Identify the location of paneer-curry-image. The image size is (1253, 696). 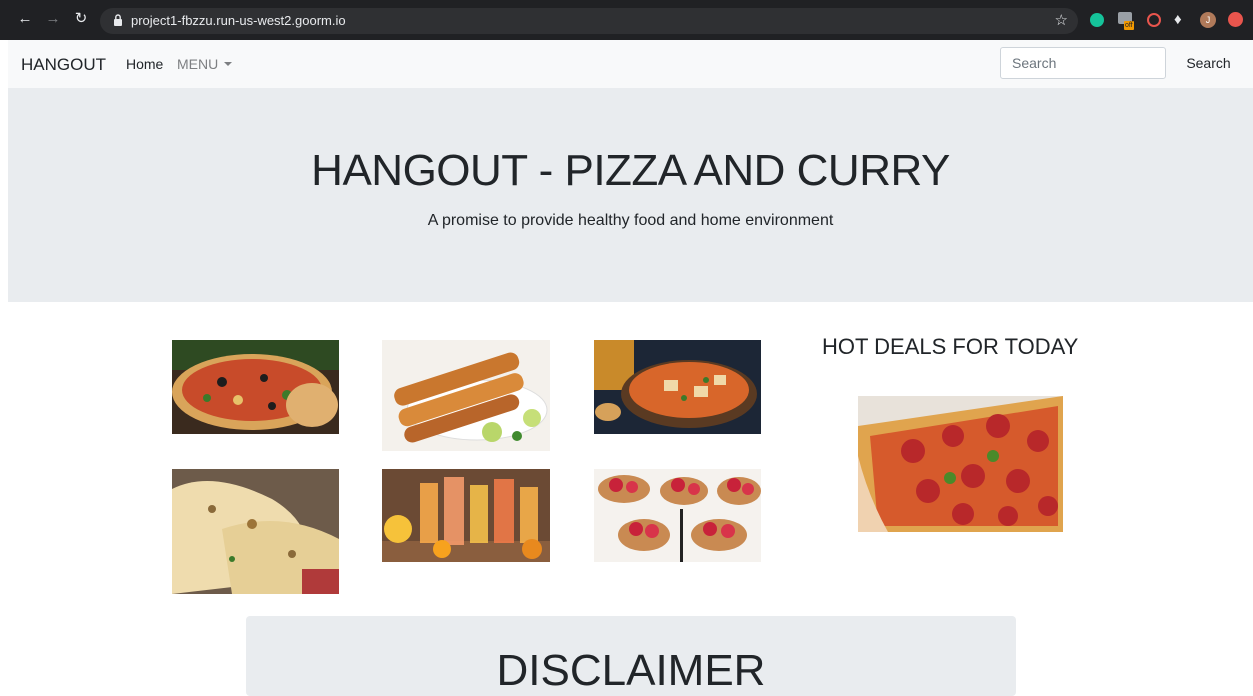
(677, 387).